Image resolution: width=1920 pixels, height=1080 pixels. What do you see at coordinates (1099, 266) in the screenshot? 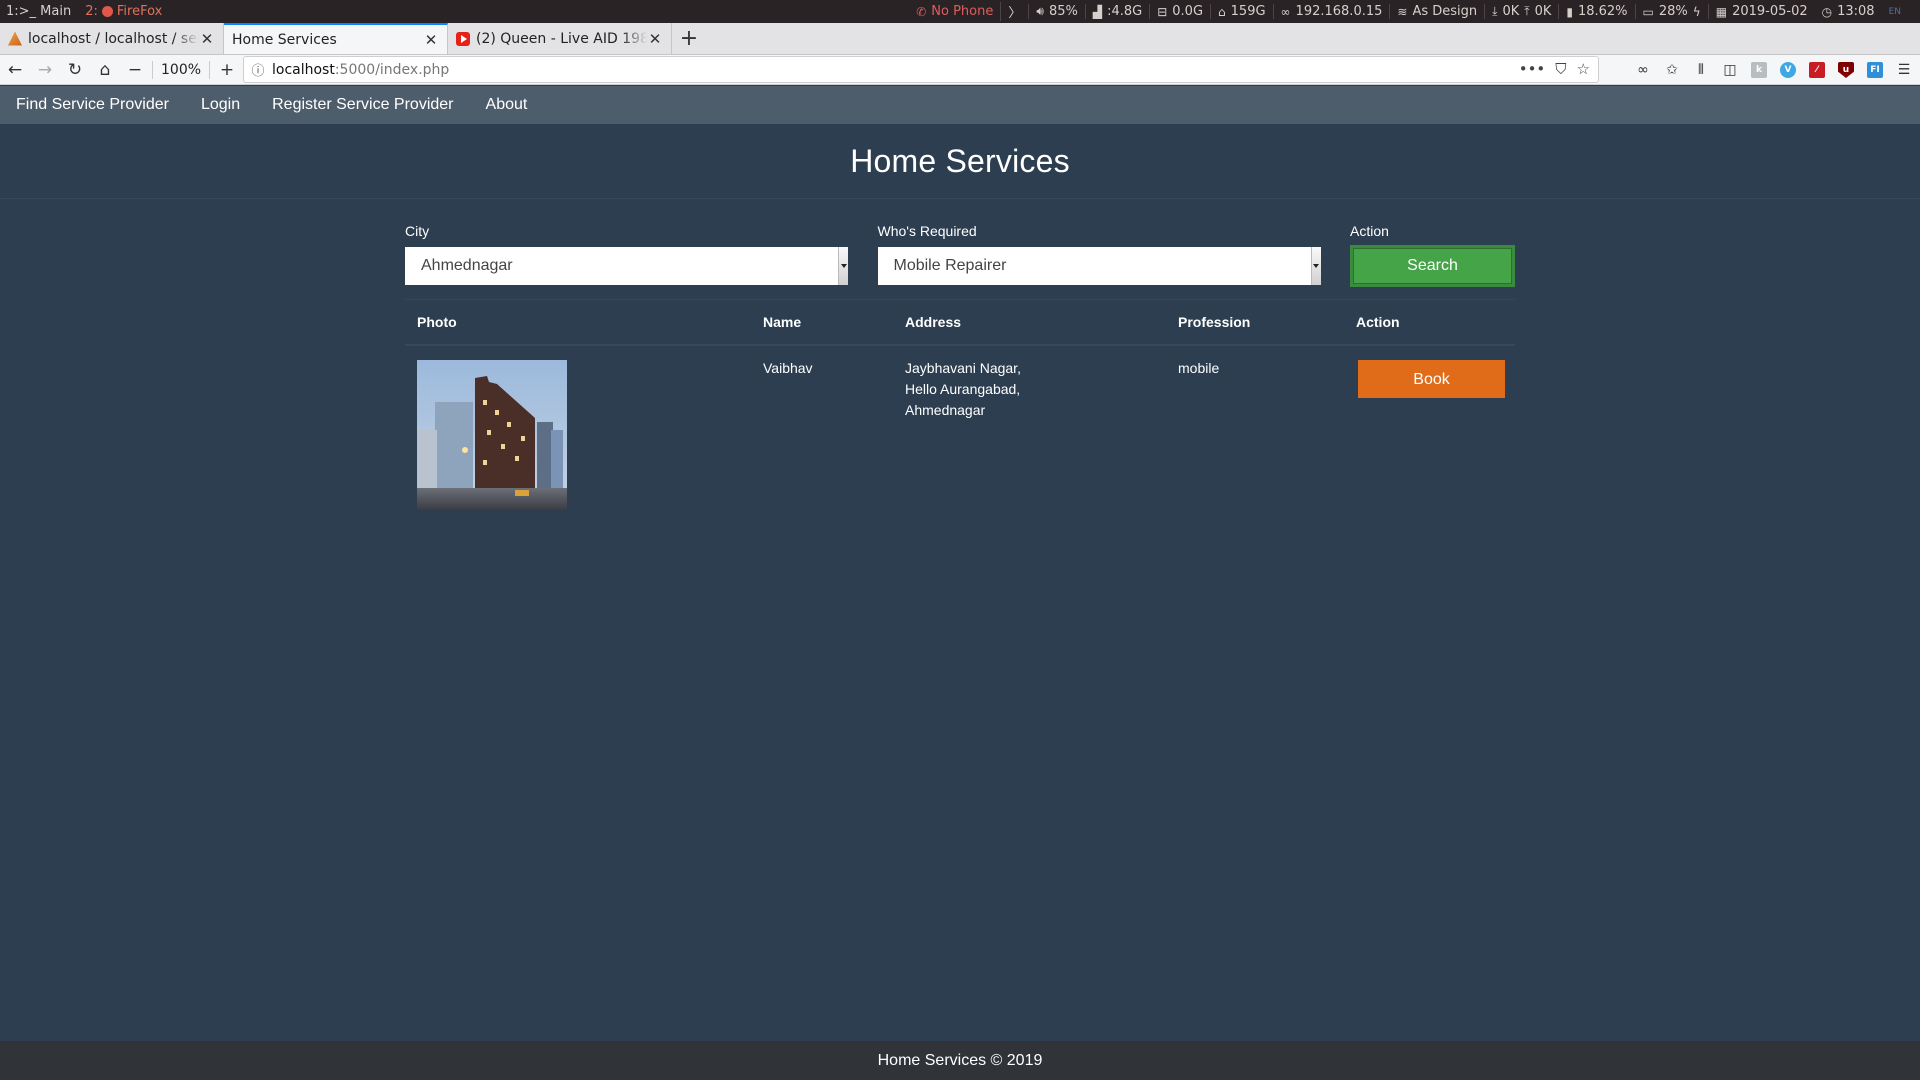
I see `required-select: Mobile Repairer` at bounding box center [1099, 266].